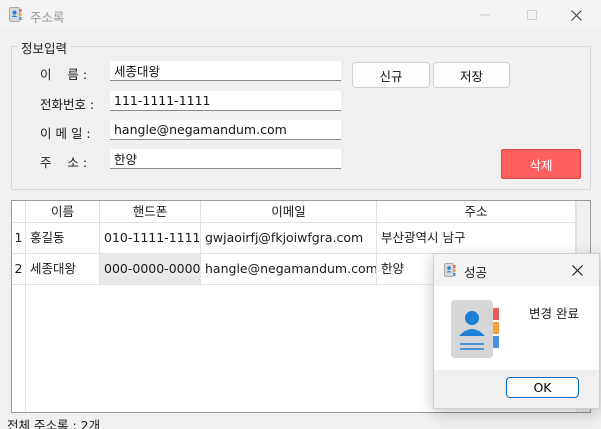  Describe the element at coordinates (64, 74) in the screenshot. I see `name-label: 이 름 :` at that location.